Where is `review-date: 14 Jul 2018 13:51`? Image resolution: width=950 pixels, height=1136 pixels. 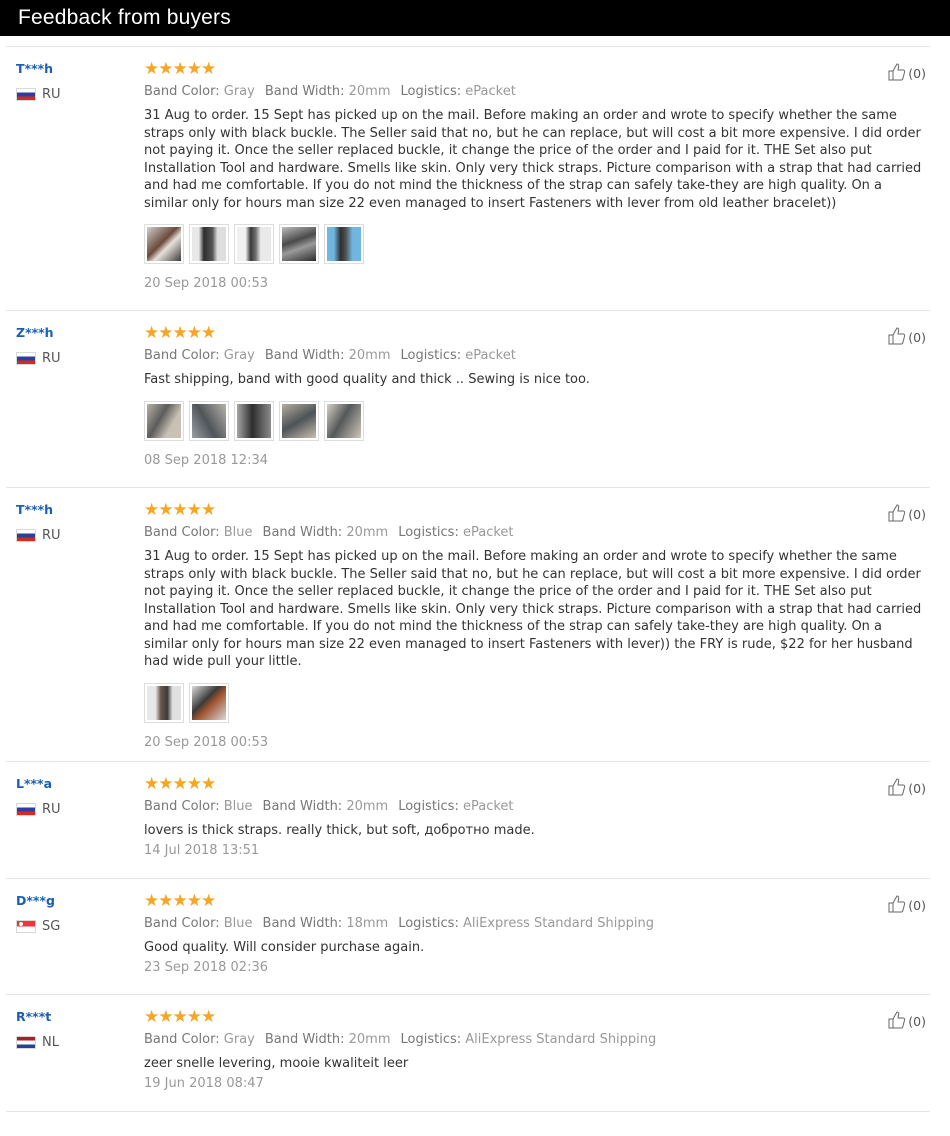 review-date: 14 Jul 2018 13:51 is located at coordinates (202, 850).